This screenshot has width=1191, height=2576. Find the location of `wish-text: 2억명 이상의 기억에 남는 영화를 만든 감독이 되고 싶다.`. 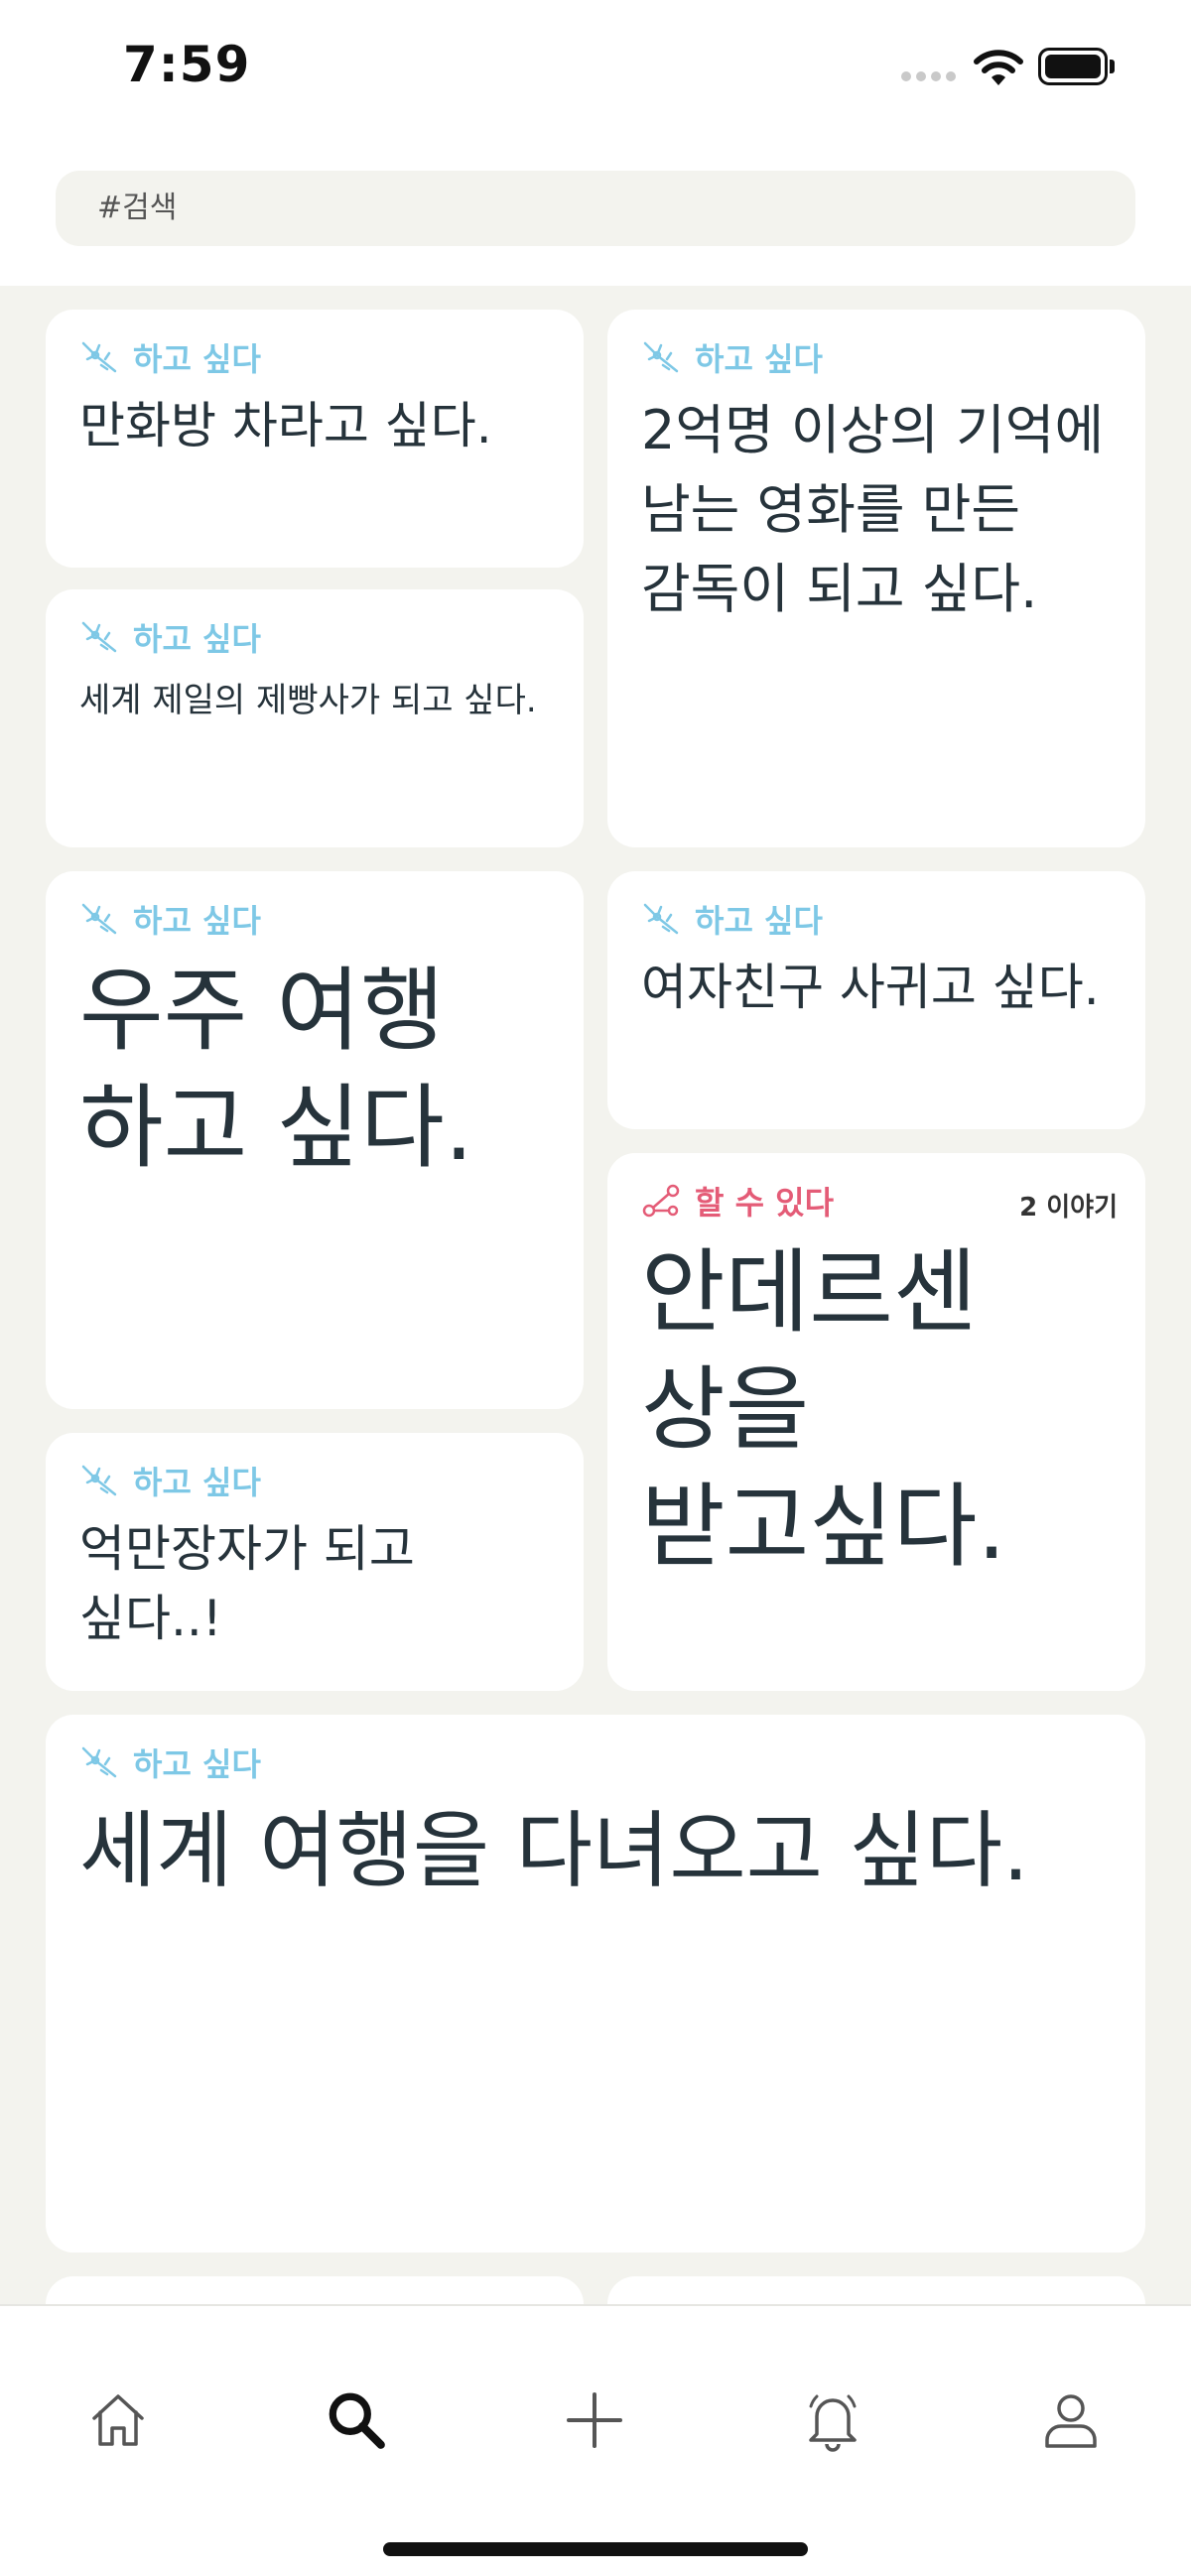

wish-text: 2억명 이상의 기억에 남는 영화를 만든 감독이 되고 싶다. is located at coordinates (873, 510).